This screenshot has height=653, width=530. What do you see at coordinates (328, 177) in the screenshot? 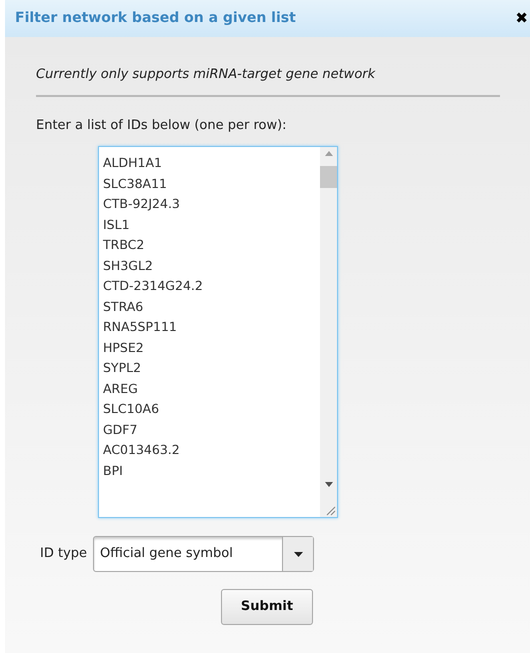
I see `scroll-thumb` at bounding box center [328, 177].